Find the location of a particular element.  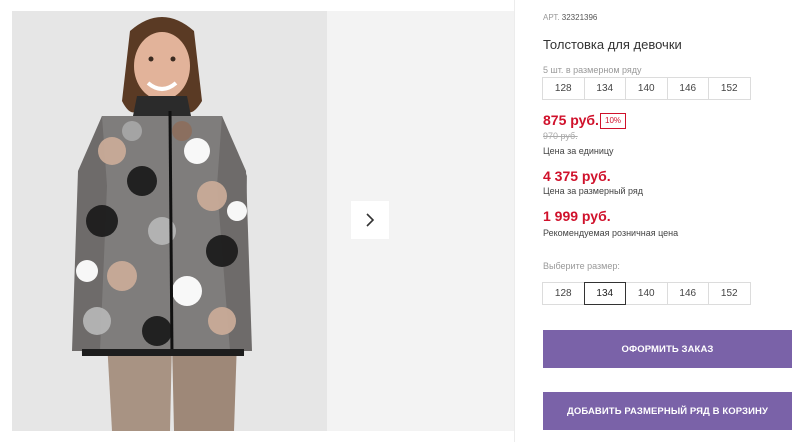

size-option-146: 146 is located at coordinates (687, 293).